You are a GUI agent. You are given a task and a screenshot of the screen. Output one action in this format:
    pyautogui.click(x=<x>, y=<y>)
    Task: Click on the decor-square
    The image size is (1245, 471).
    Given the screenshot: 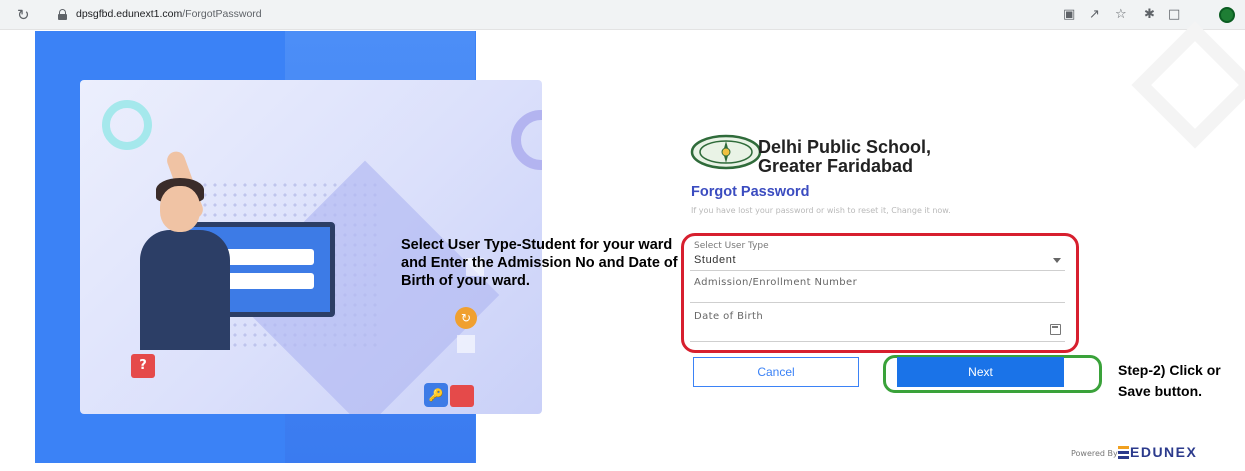 What is the action you would take?
    pyautogui.click(x=466, y=344)
    